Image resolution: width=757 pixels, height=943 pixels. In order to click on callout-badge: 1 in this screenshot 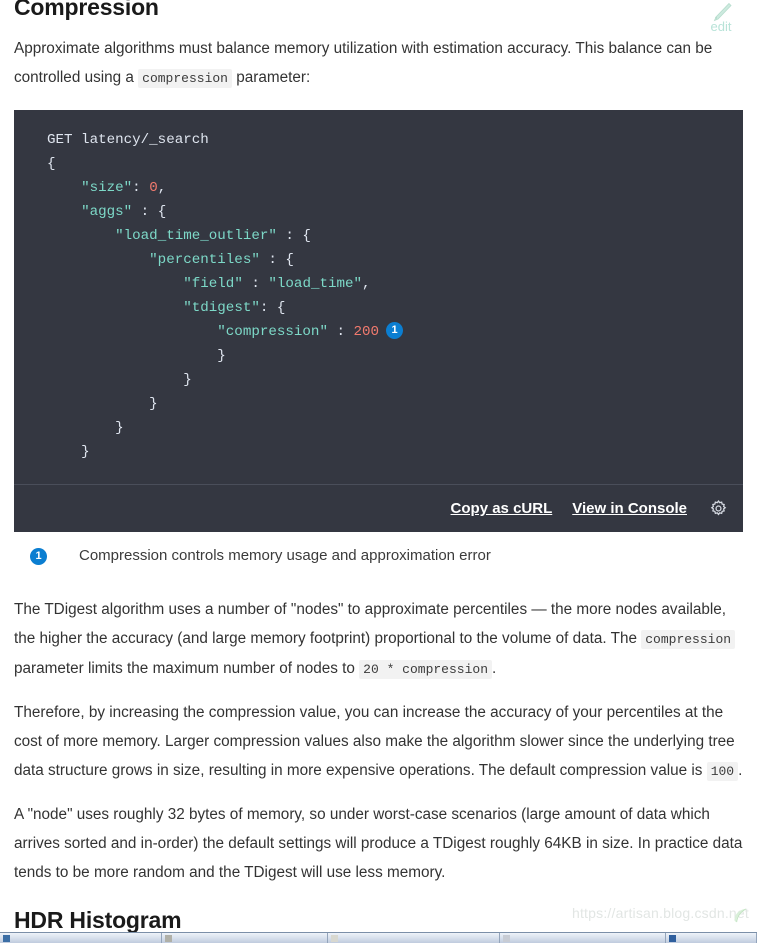, I will do `click(38, 556)`.